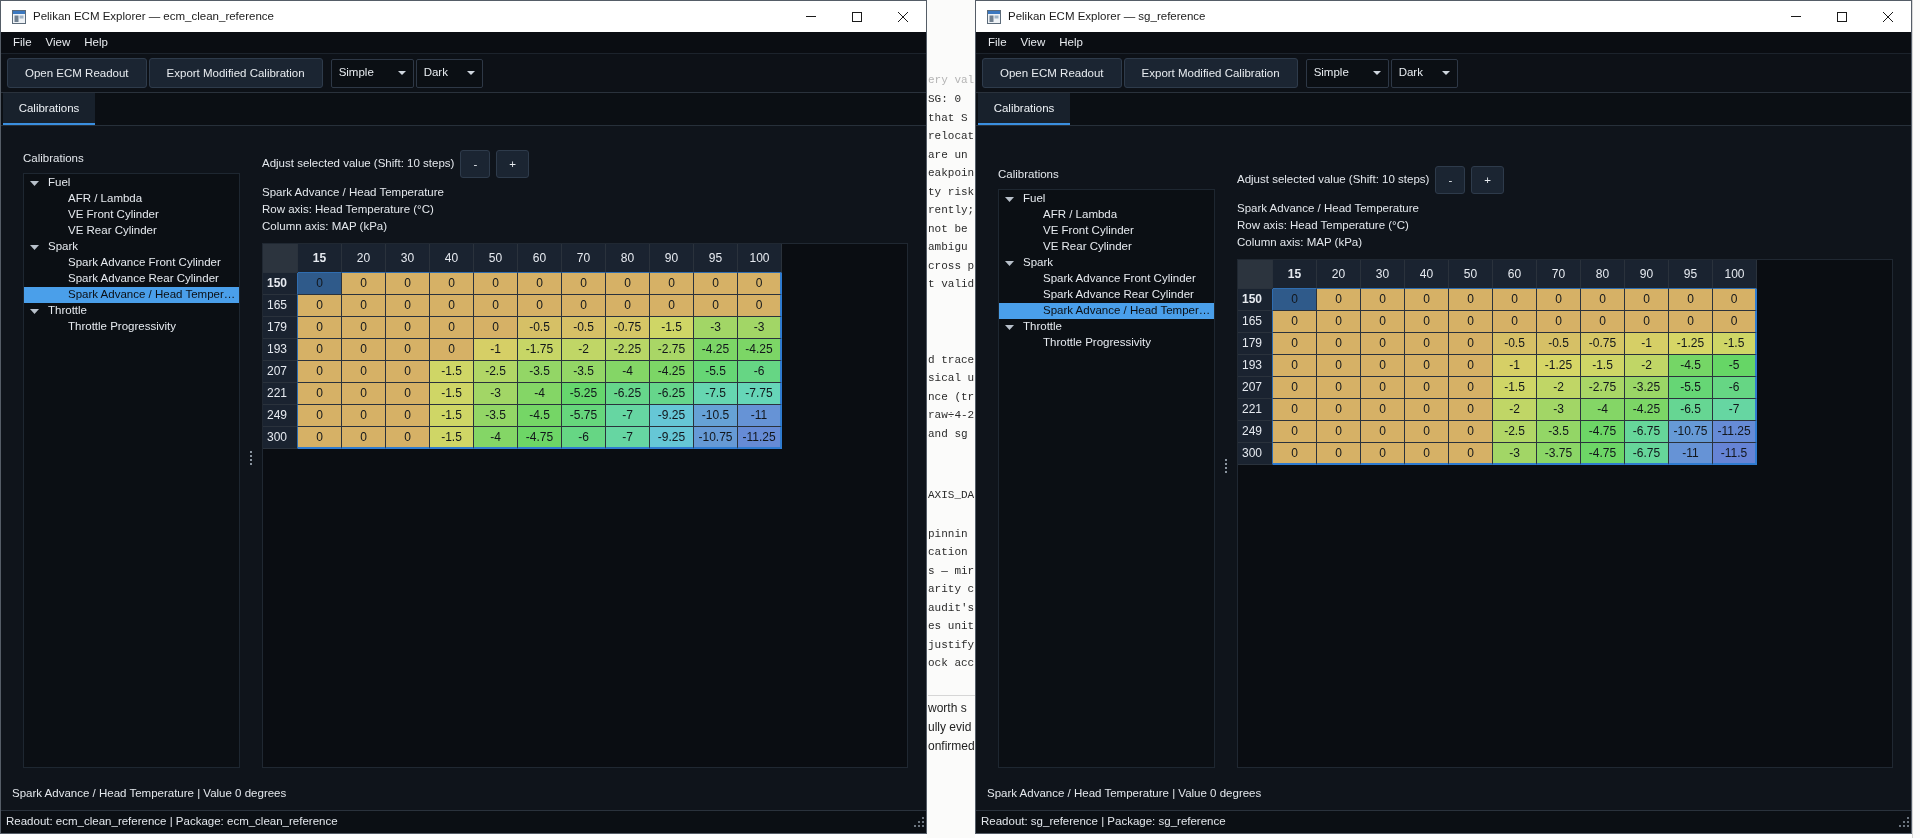 Image resolution: width=1920 pixels, height=838 pixels. What do you see at coordinates (1559, 454) in the screenshot?
I see `table-cell: -3.75` at bounding box center [1559, 454].